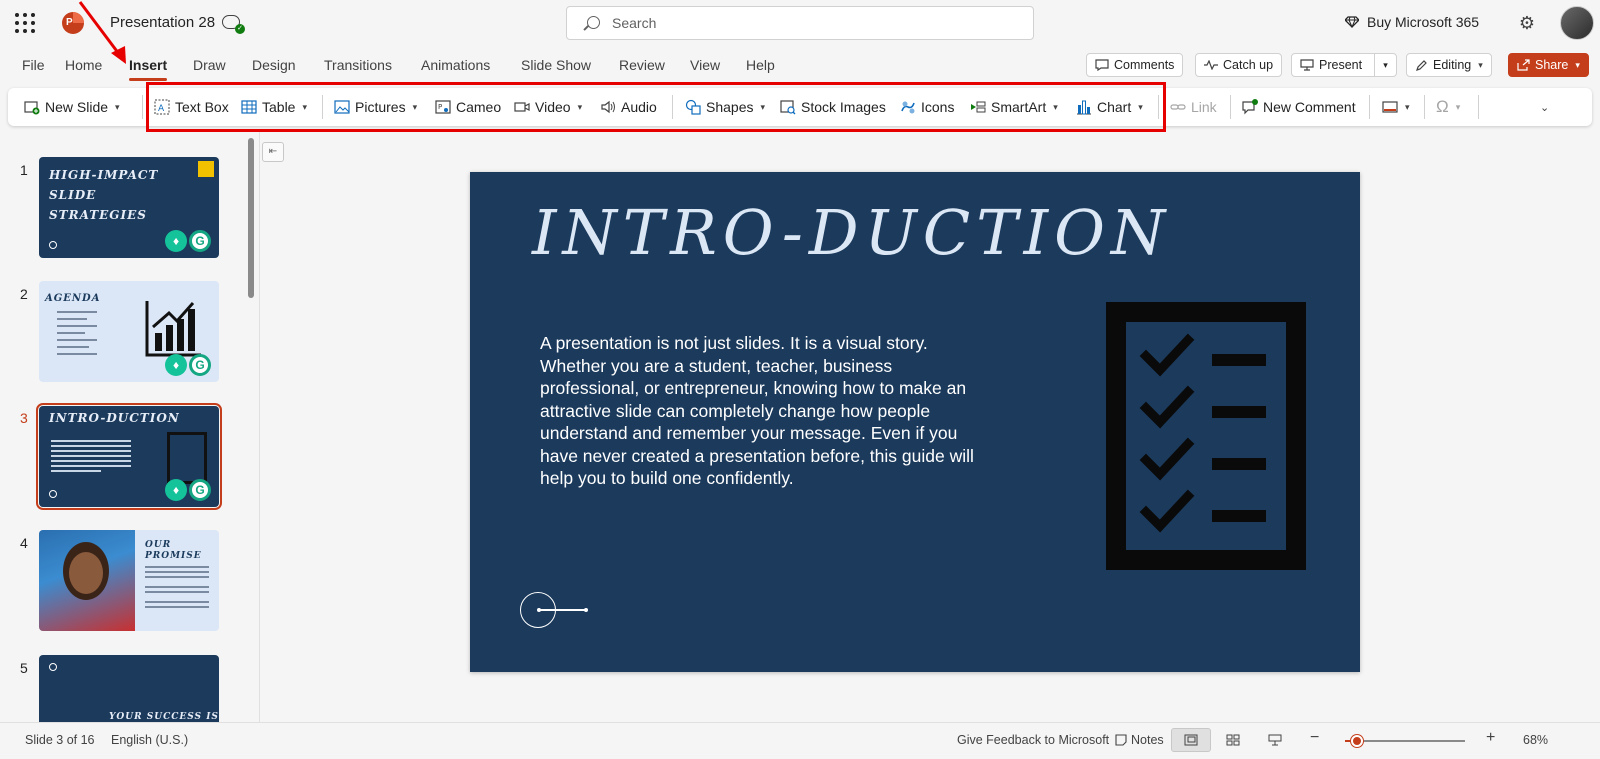  I want to click on thumbnail-number: 5, so click(24, 668).